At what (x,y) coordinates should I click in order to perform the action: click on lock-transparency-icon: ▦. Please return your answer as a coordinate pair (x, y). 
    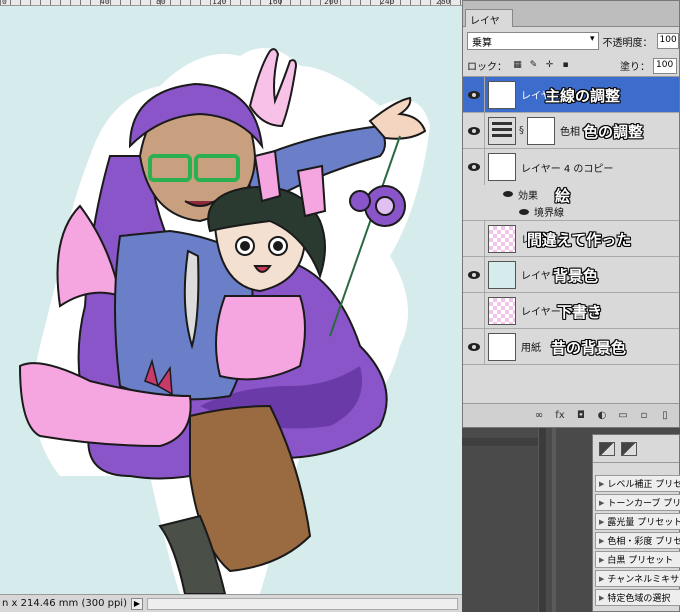
    Looking at the image, I should click on (517, 65).